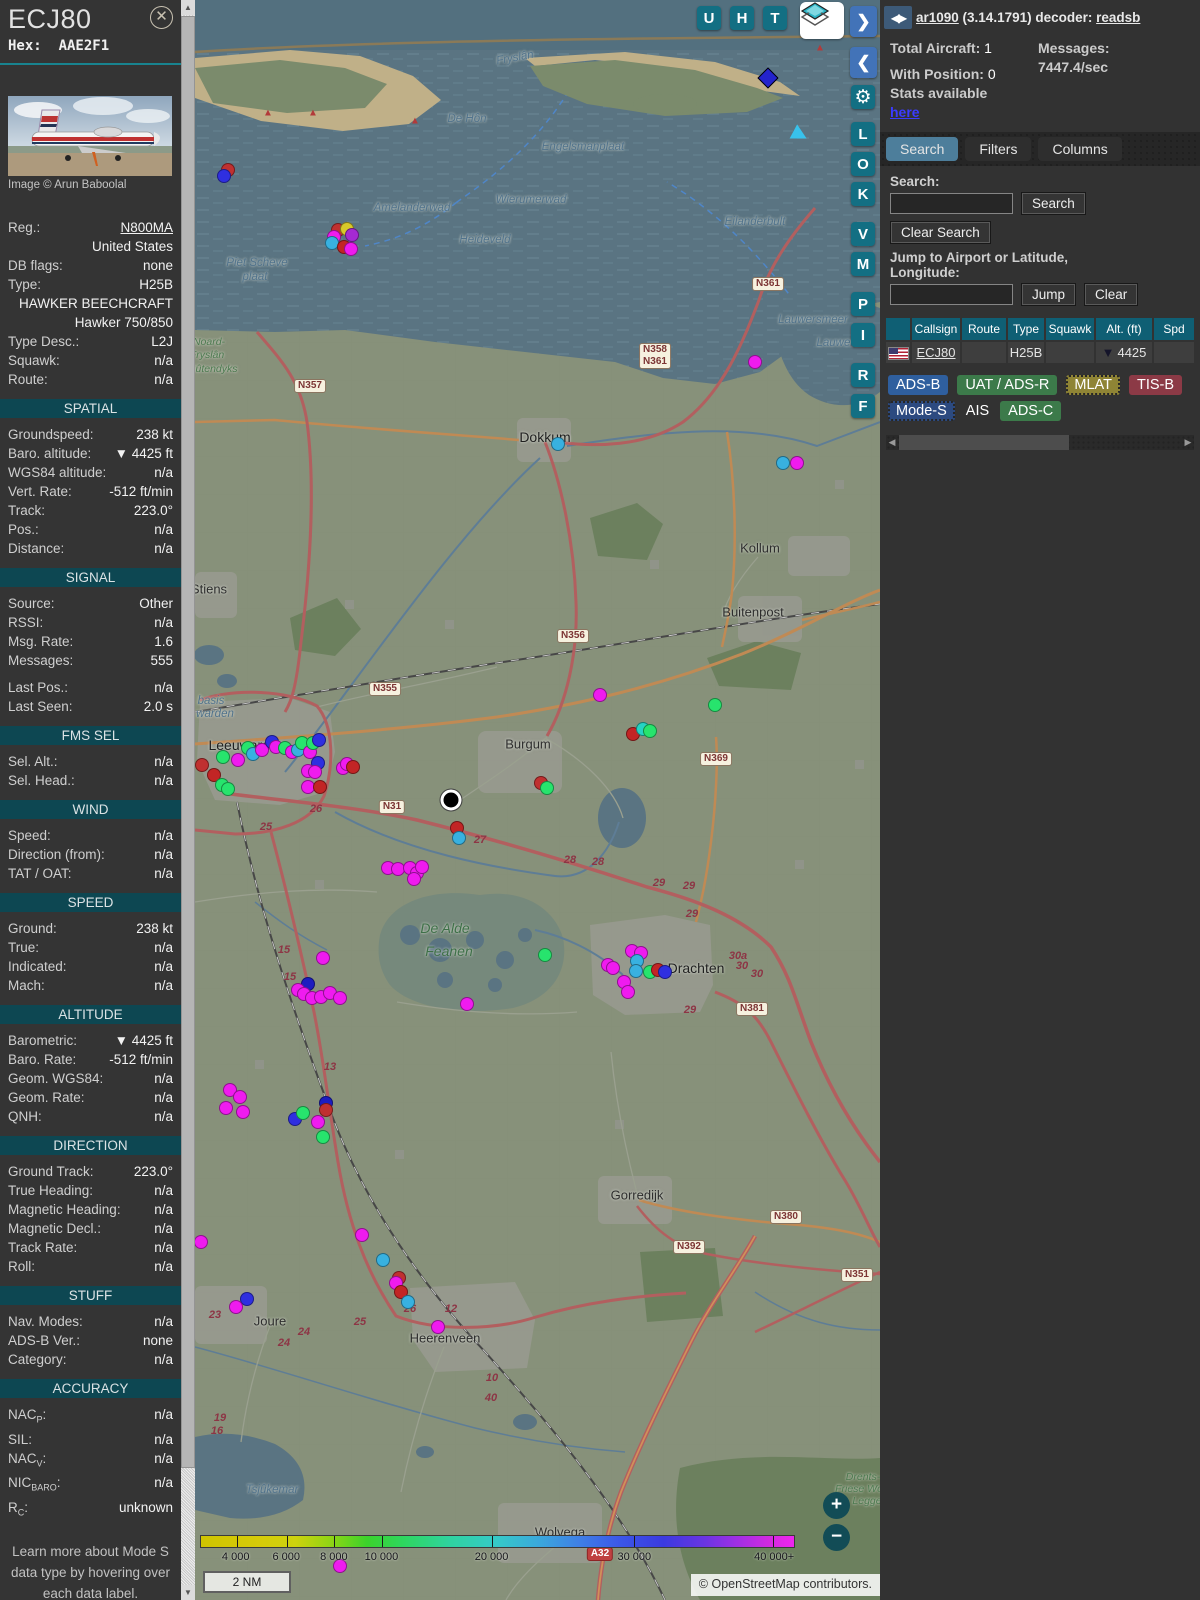  Describe the element at coordinates (188, 742) in the screenshot. I see `scrollbar-thumb` at that location.